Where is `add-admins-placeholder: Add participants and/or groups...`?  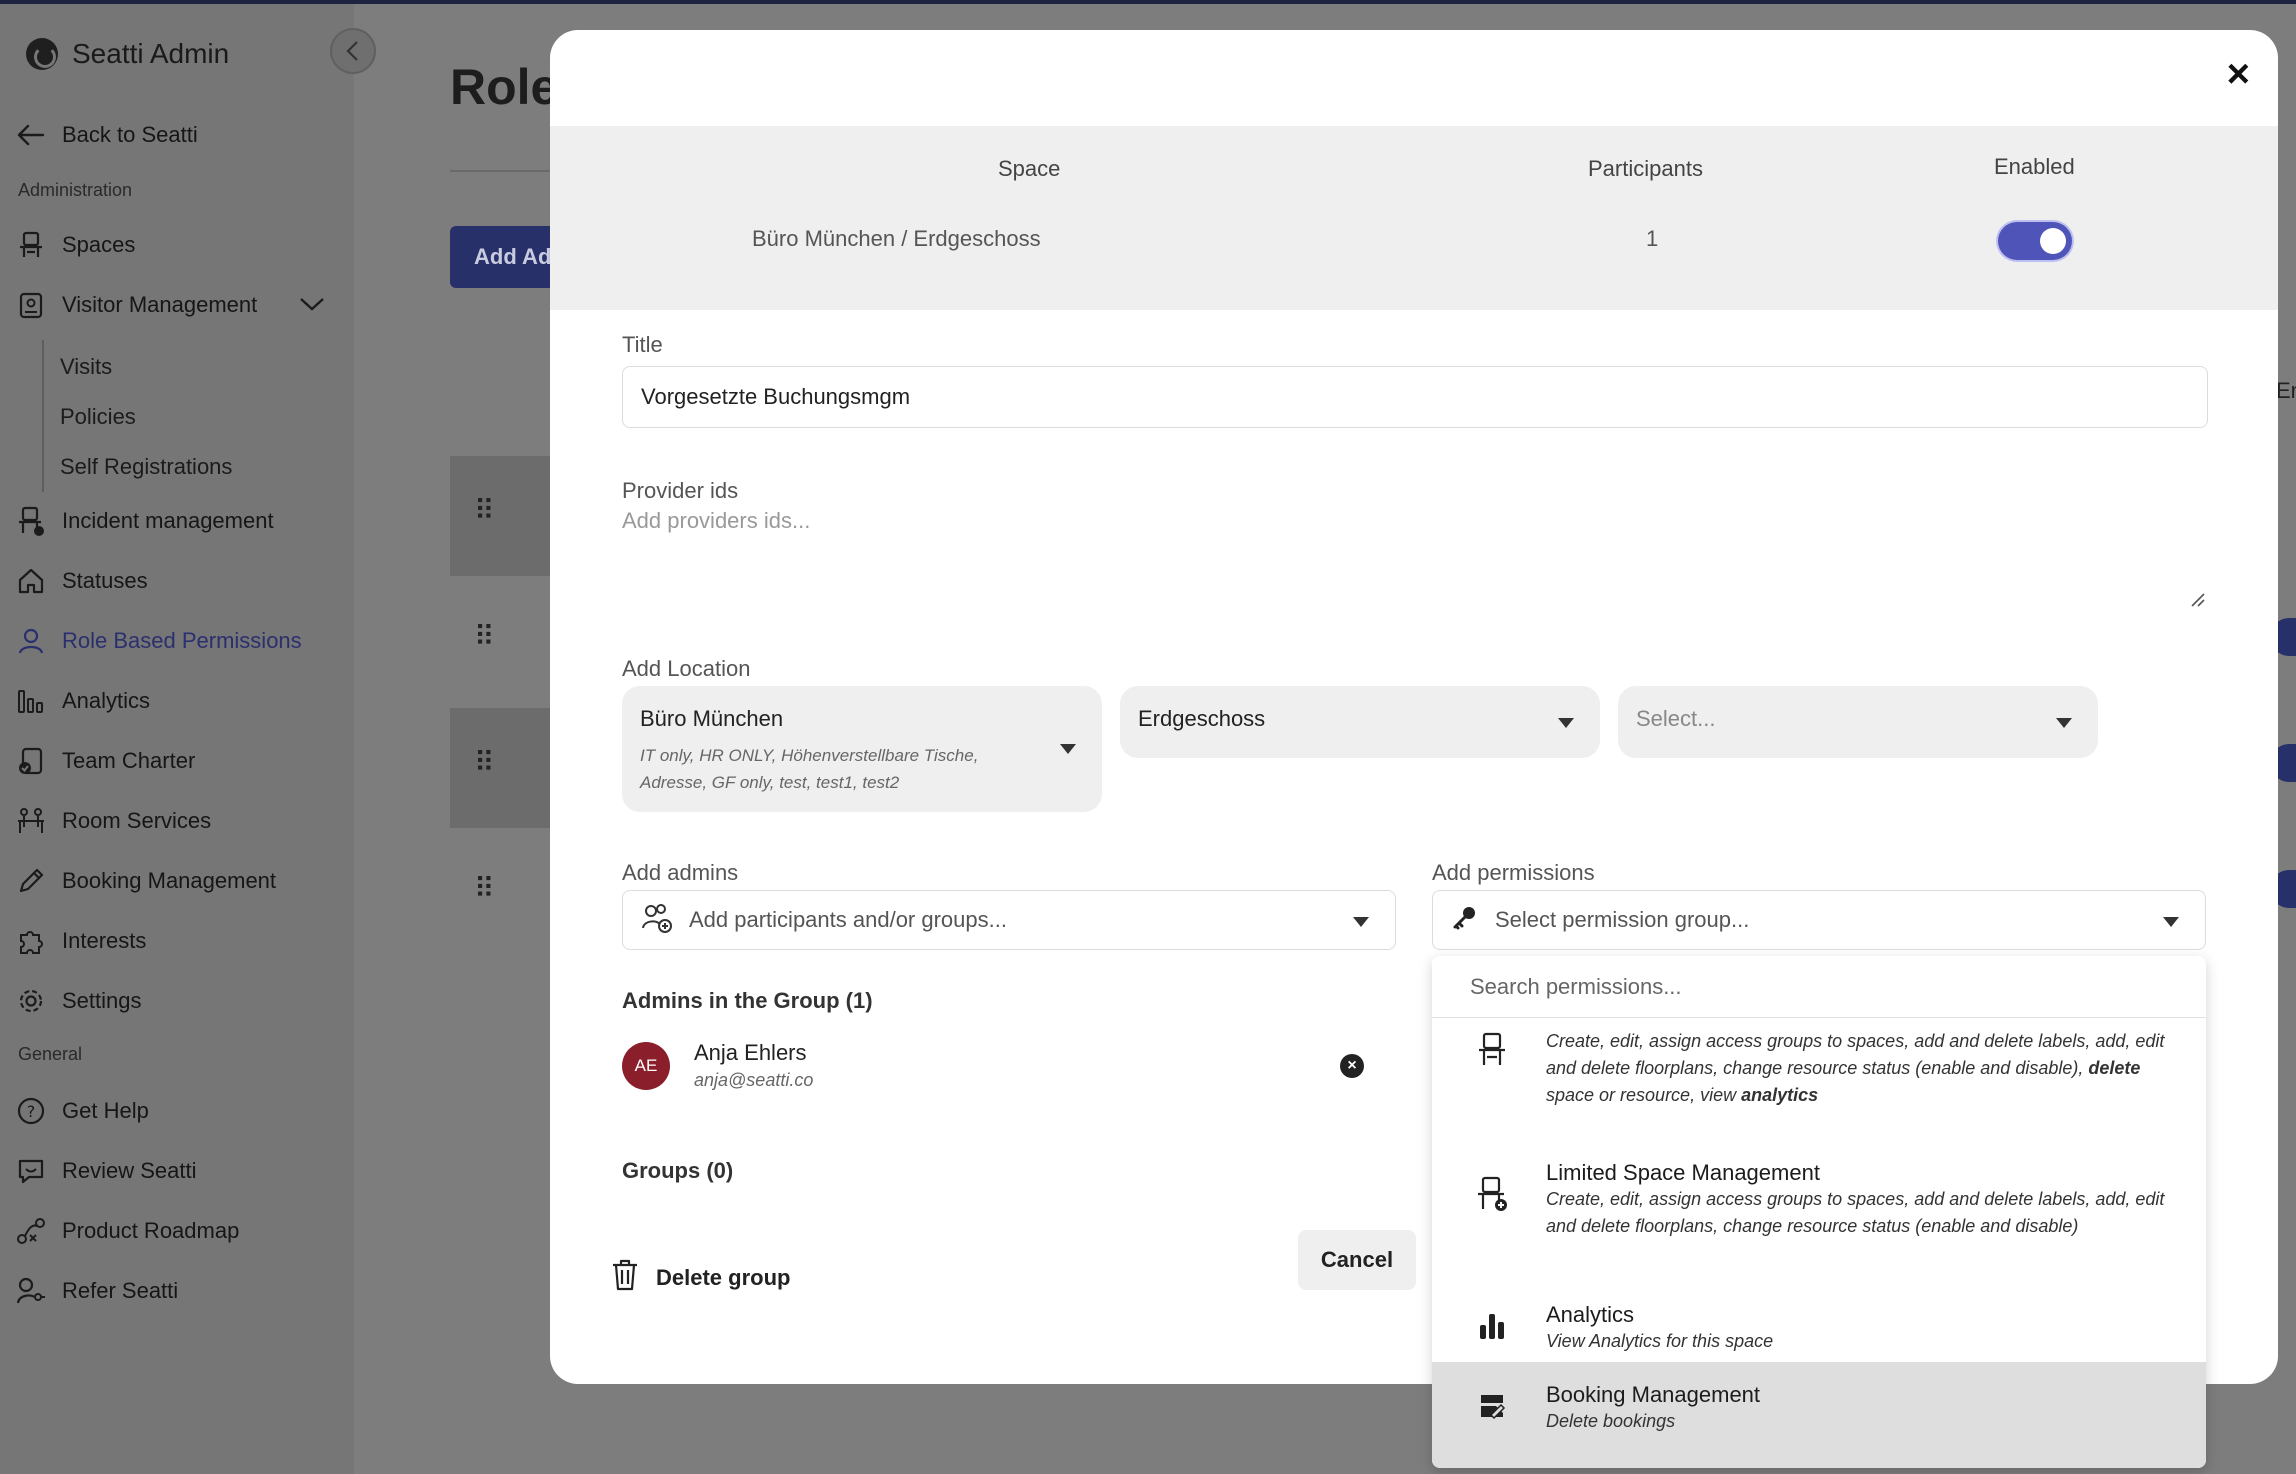
add-admins-placeholder: Add participants and/or groups... is located at coordinates (848, 919).